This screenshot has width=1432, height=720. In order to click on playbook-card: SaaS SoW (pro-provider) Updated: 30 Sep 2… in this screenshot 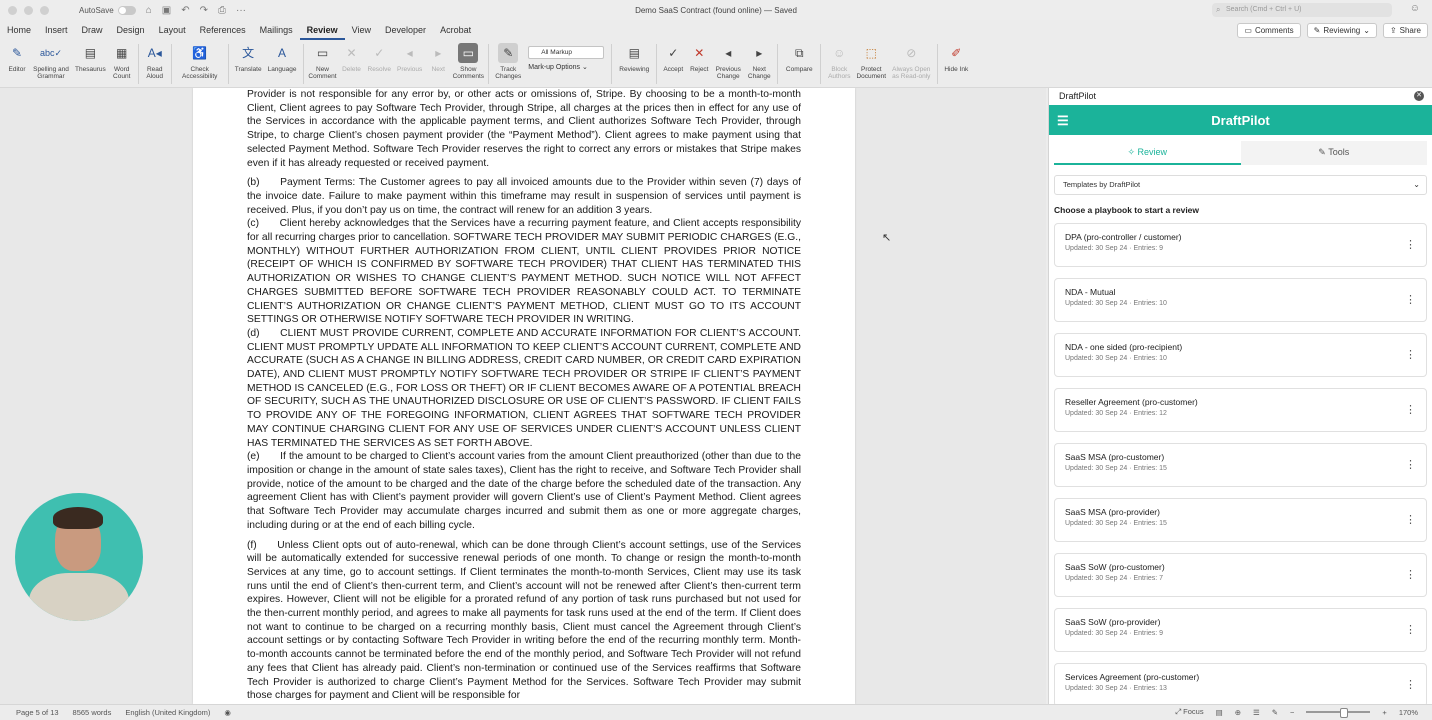, I will do `click(1240, 630)`.